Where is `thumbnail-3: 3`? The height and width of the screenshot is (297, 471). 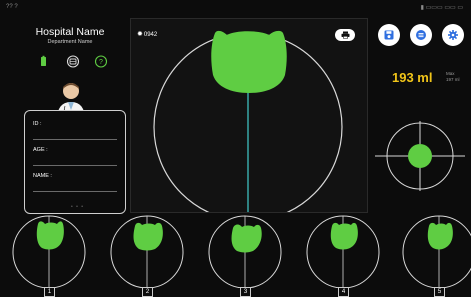 thumbnail-3: 3 is located at coordinates (245, 255).